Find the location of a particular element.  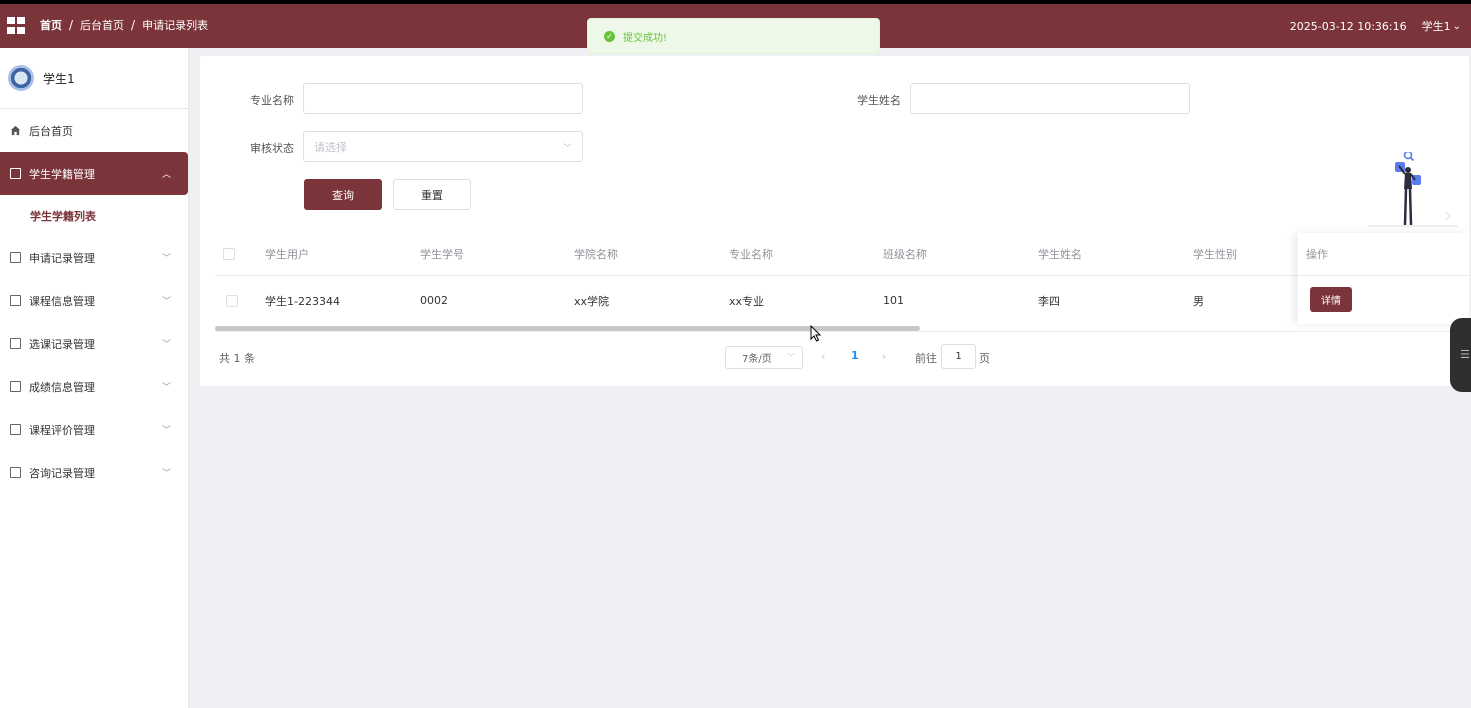

home-icon is located at coordinates (15, 130).